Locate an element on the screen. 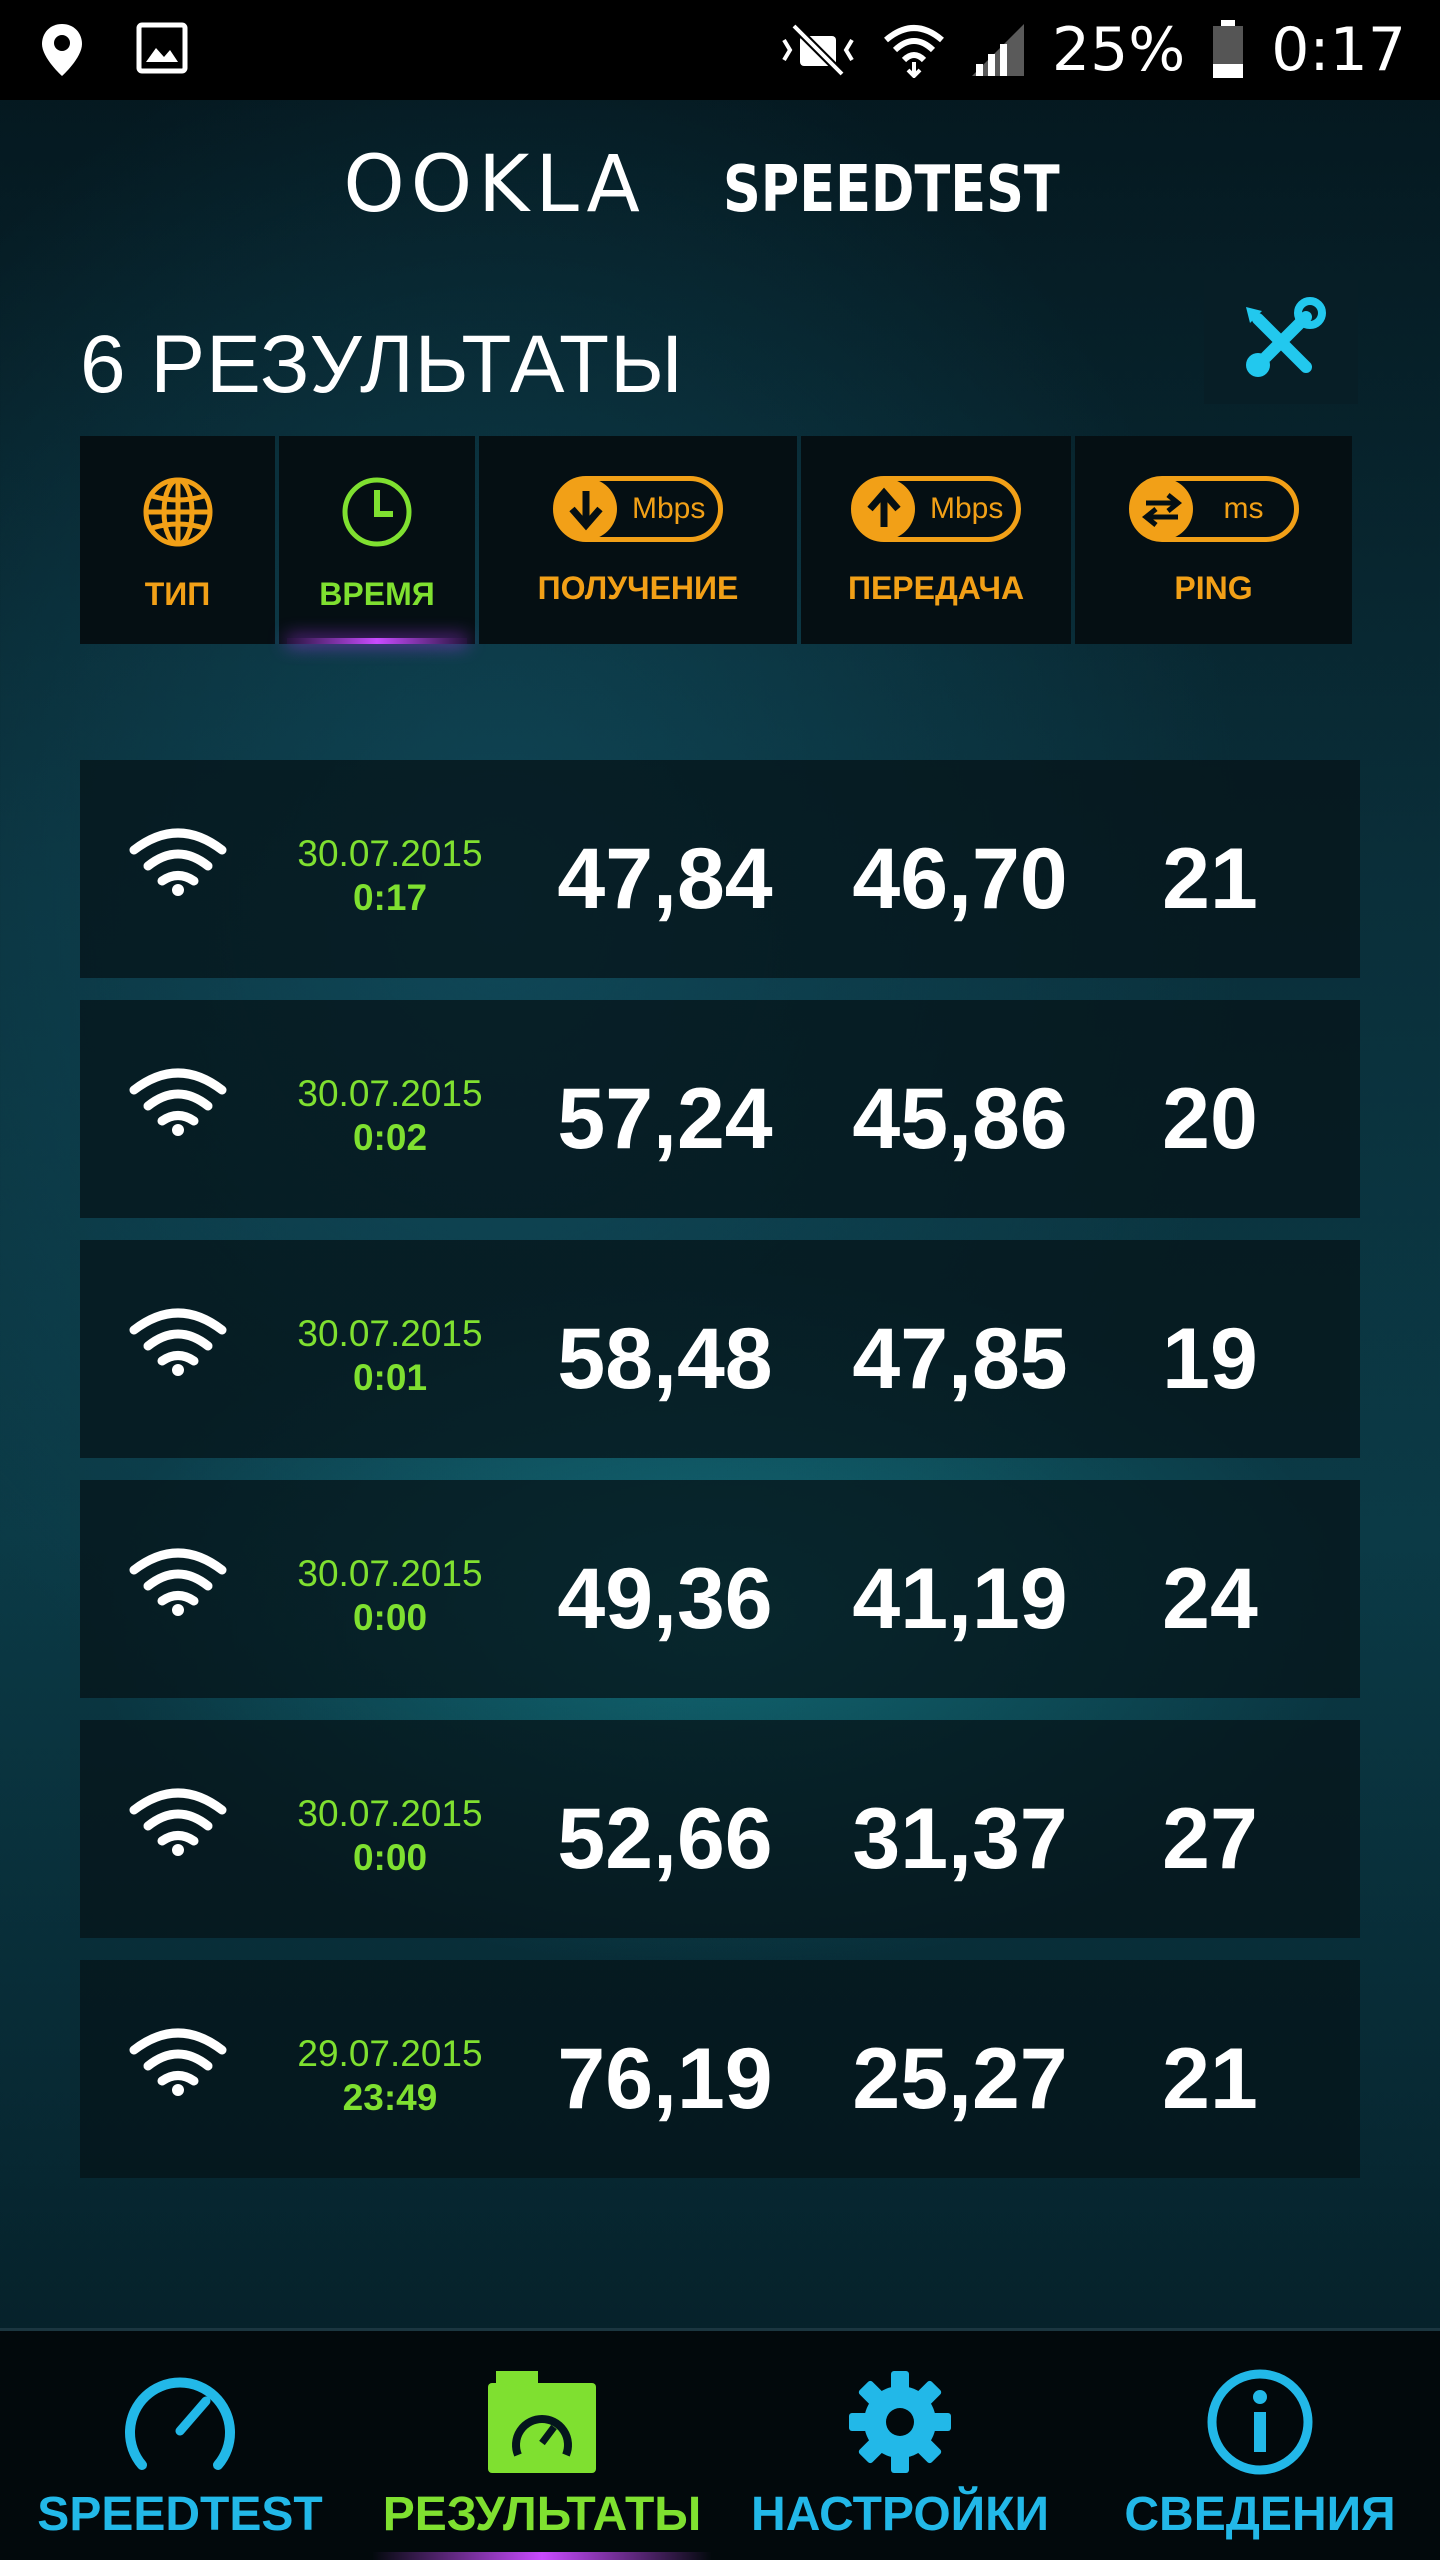 The height and width of the screenshot is (2560, 1440). result-time: 0:01 is located at coordinates (390, 1377).